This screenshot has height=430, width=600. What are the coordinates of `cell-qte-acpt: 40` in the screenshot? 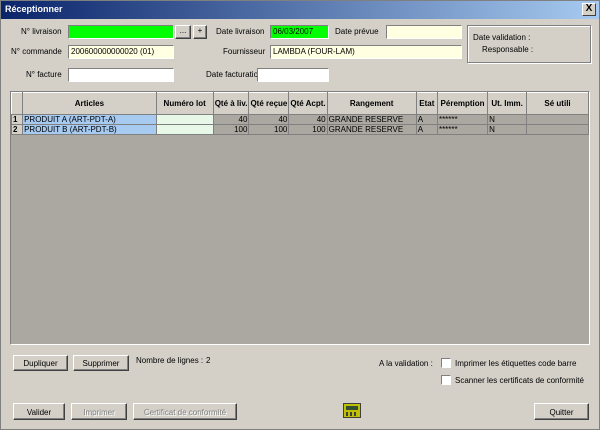 It's located at (308, 119).